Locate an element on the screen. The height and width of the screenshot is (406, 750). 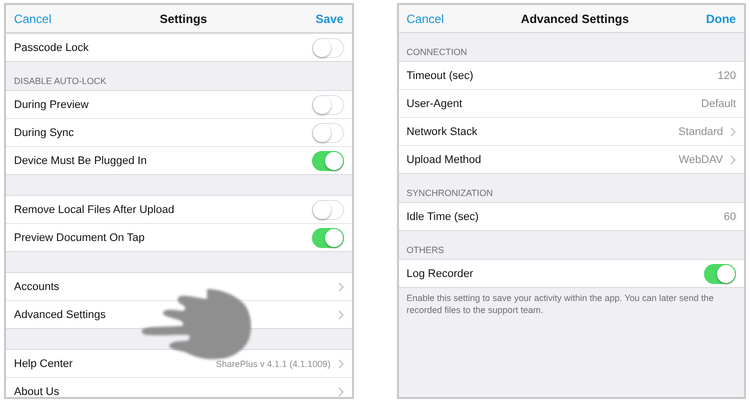
row-label: Remove Local Files After Upload is located at coordinates (95, 210).